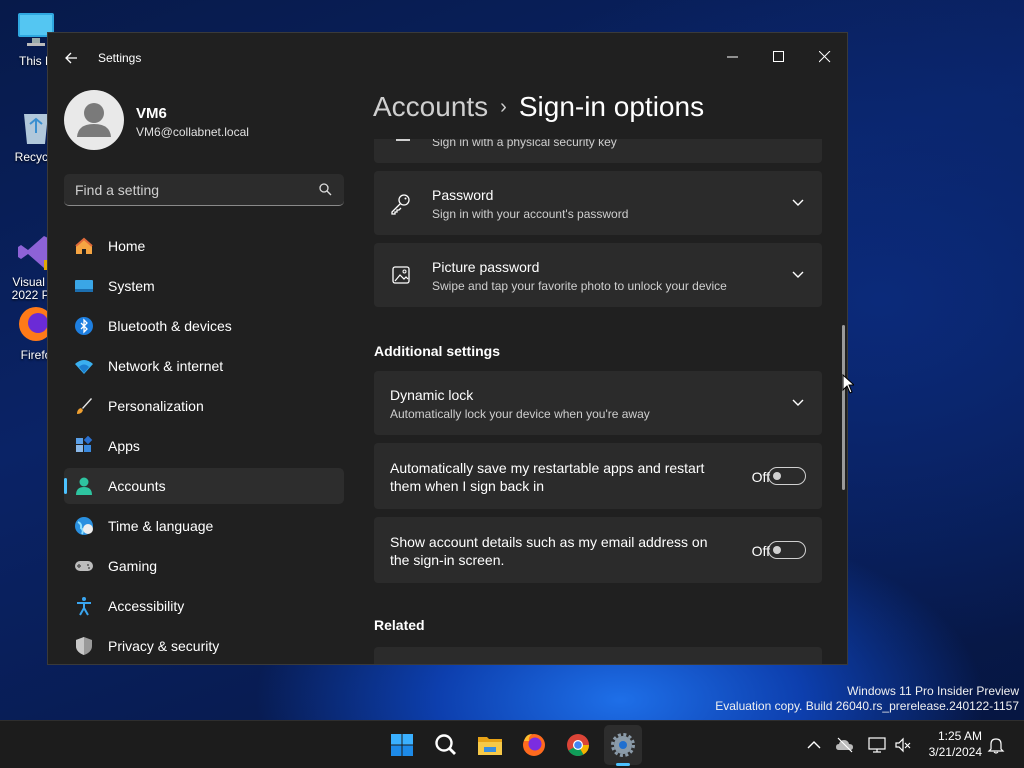  I want to click on shield-icon, so click(84, 646).